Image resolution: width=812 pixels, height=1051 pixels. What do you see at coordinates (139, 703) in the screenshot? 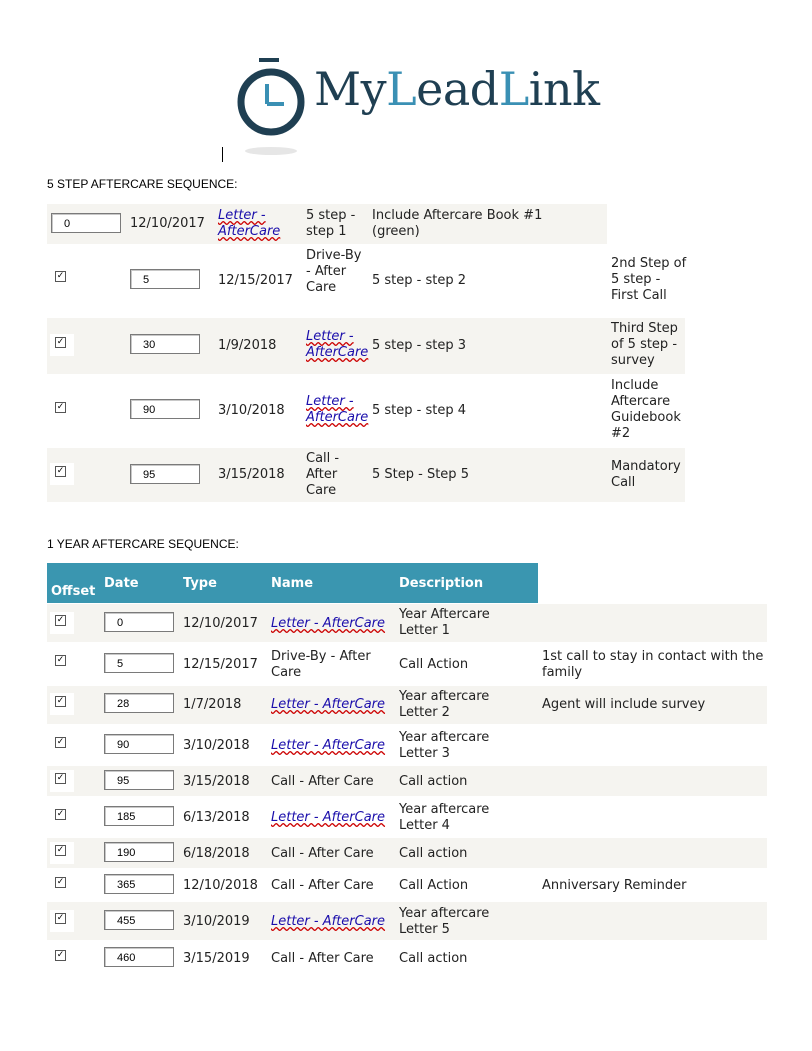
I see `offset-input: 28` at bounding box center [139, 703].